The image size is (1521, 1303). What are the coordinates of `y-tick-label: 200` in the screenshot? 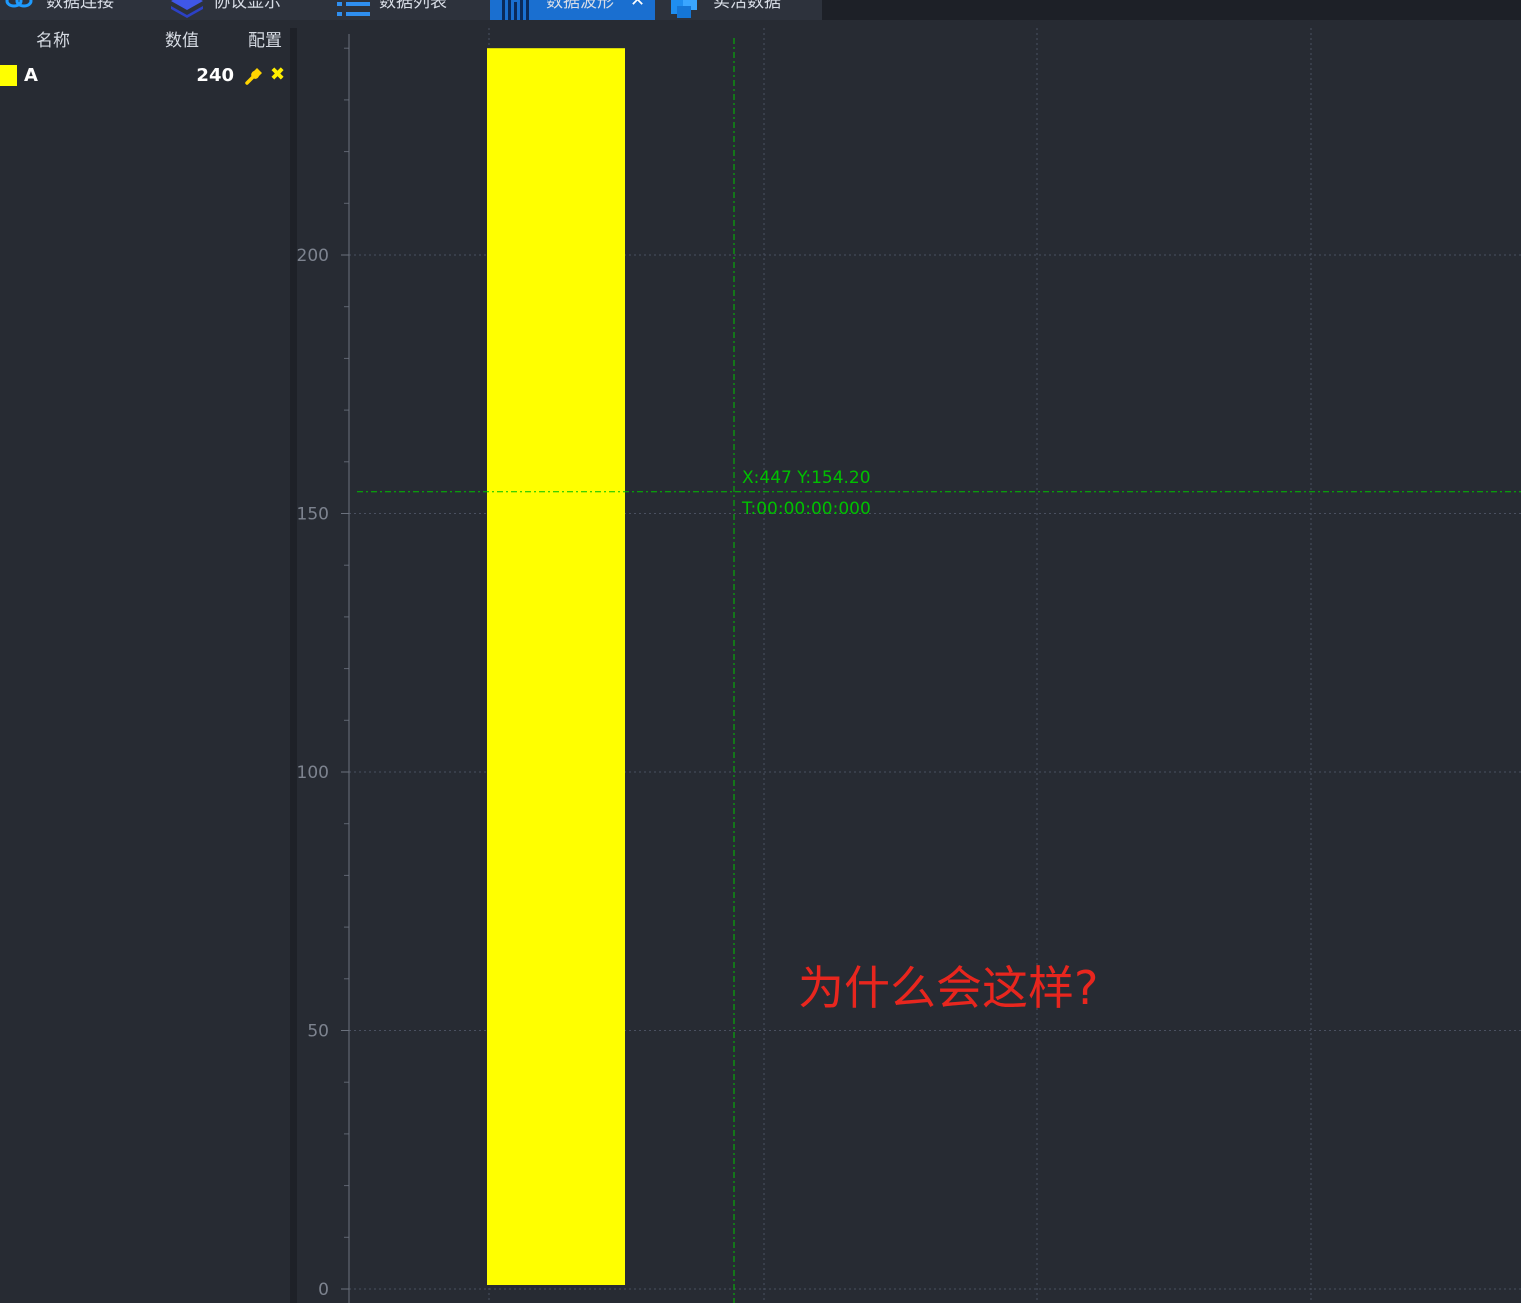 It's located at (313, 256).